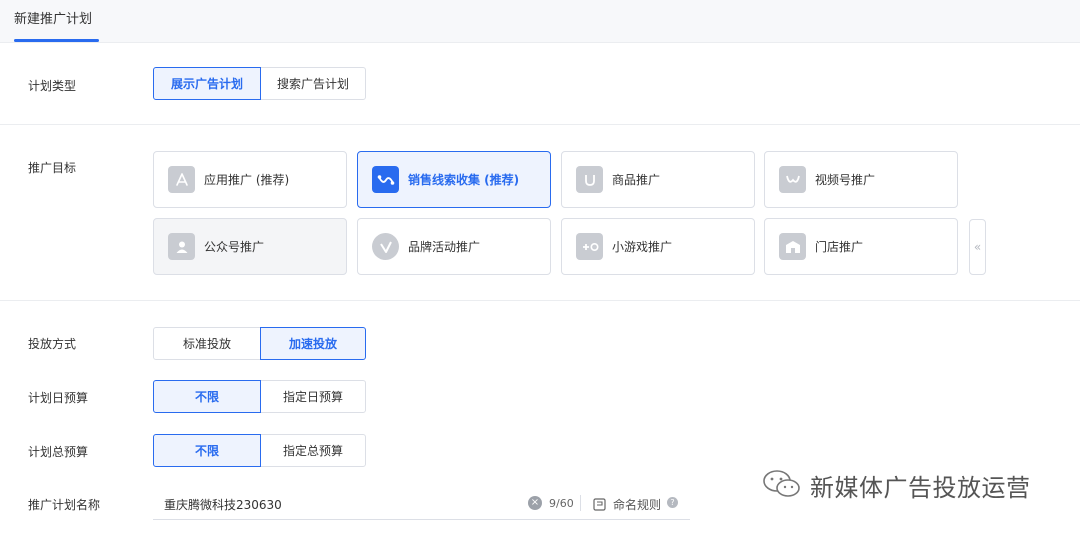  Describe the element at coordinates (56, 40) in the screenshot. I see `tab-active-indicator` at that location.